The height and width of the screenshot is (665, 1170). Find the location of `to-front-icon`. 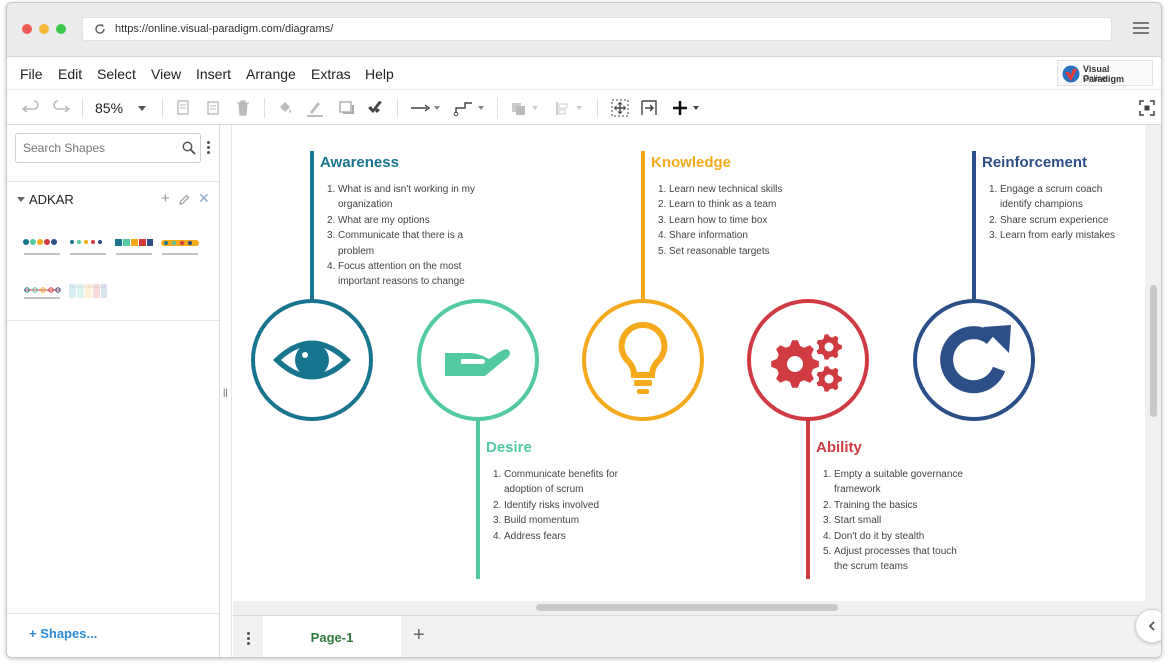

to-front-icon is located at coordinates (526, 108).